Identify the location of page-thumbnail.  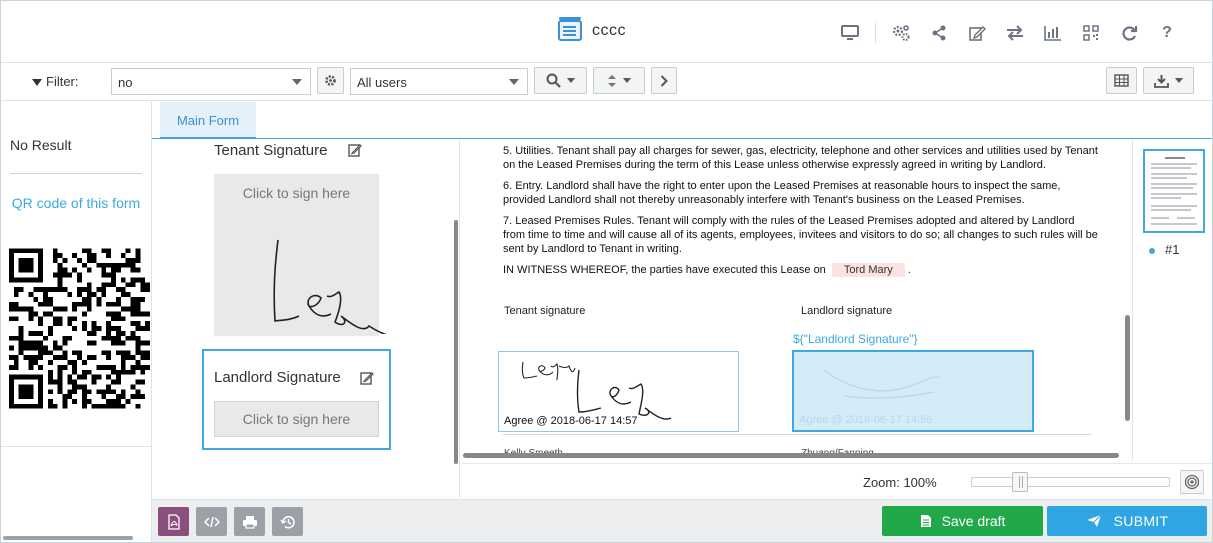
(1174, 191).